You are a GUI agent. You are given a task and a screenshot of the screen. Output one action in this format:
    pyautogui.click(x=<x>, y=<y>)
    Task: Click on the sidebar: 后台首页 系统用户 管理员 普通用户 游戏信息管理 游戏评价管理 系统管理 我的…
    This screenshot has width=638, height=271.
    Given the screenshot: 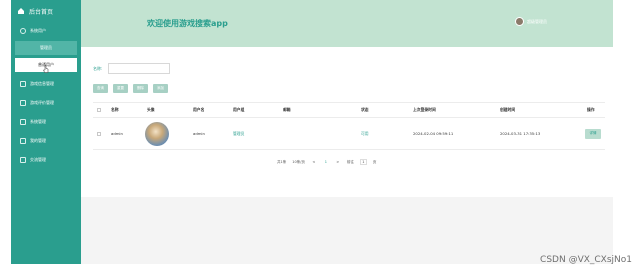 What is the action you would take?
    pyautogui.click(x=46, y=132)
    